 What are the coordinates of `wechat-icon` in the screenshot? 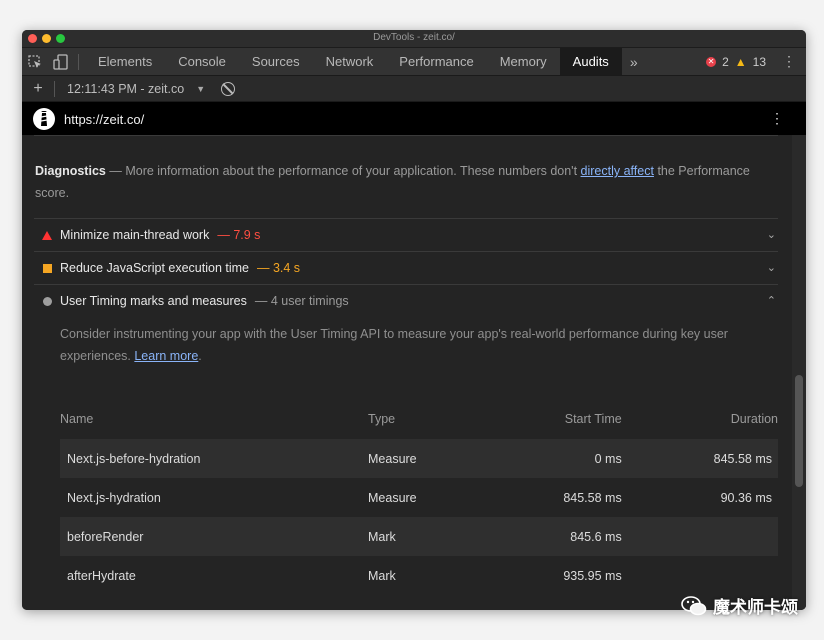 It's located at (694, 605).